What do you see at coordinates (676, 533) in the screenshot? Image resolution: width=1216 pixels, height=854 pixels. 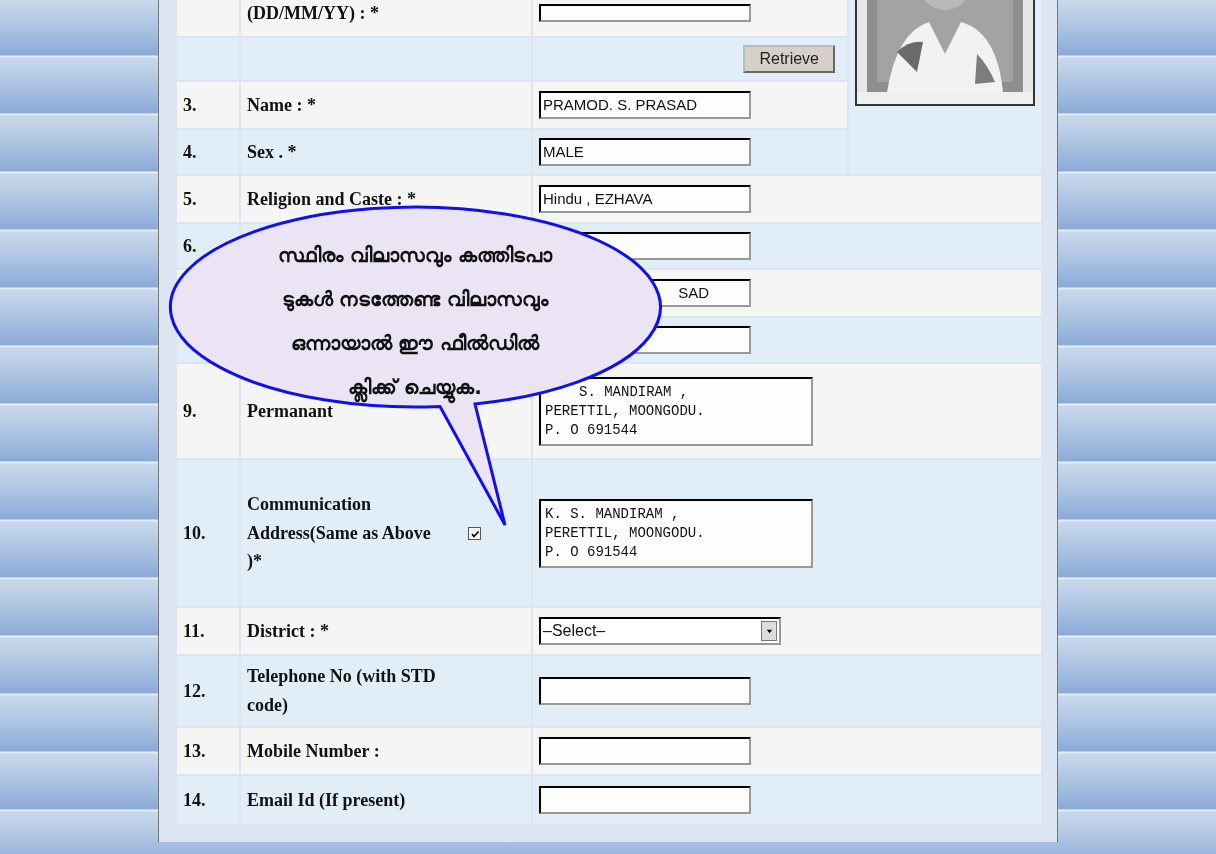 I see `address-textarea: K. S. MANDIRAM , PERETTIL, MOONGODU. P. O 691544` at bounding box center [676, 533].